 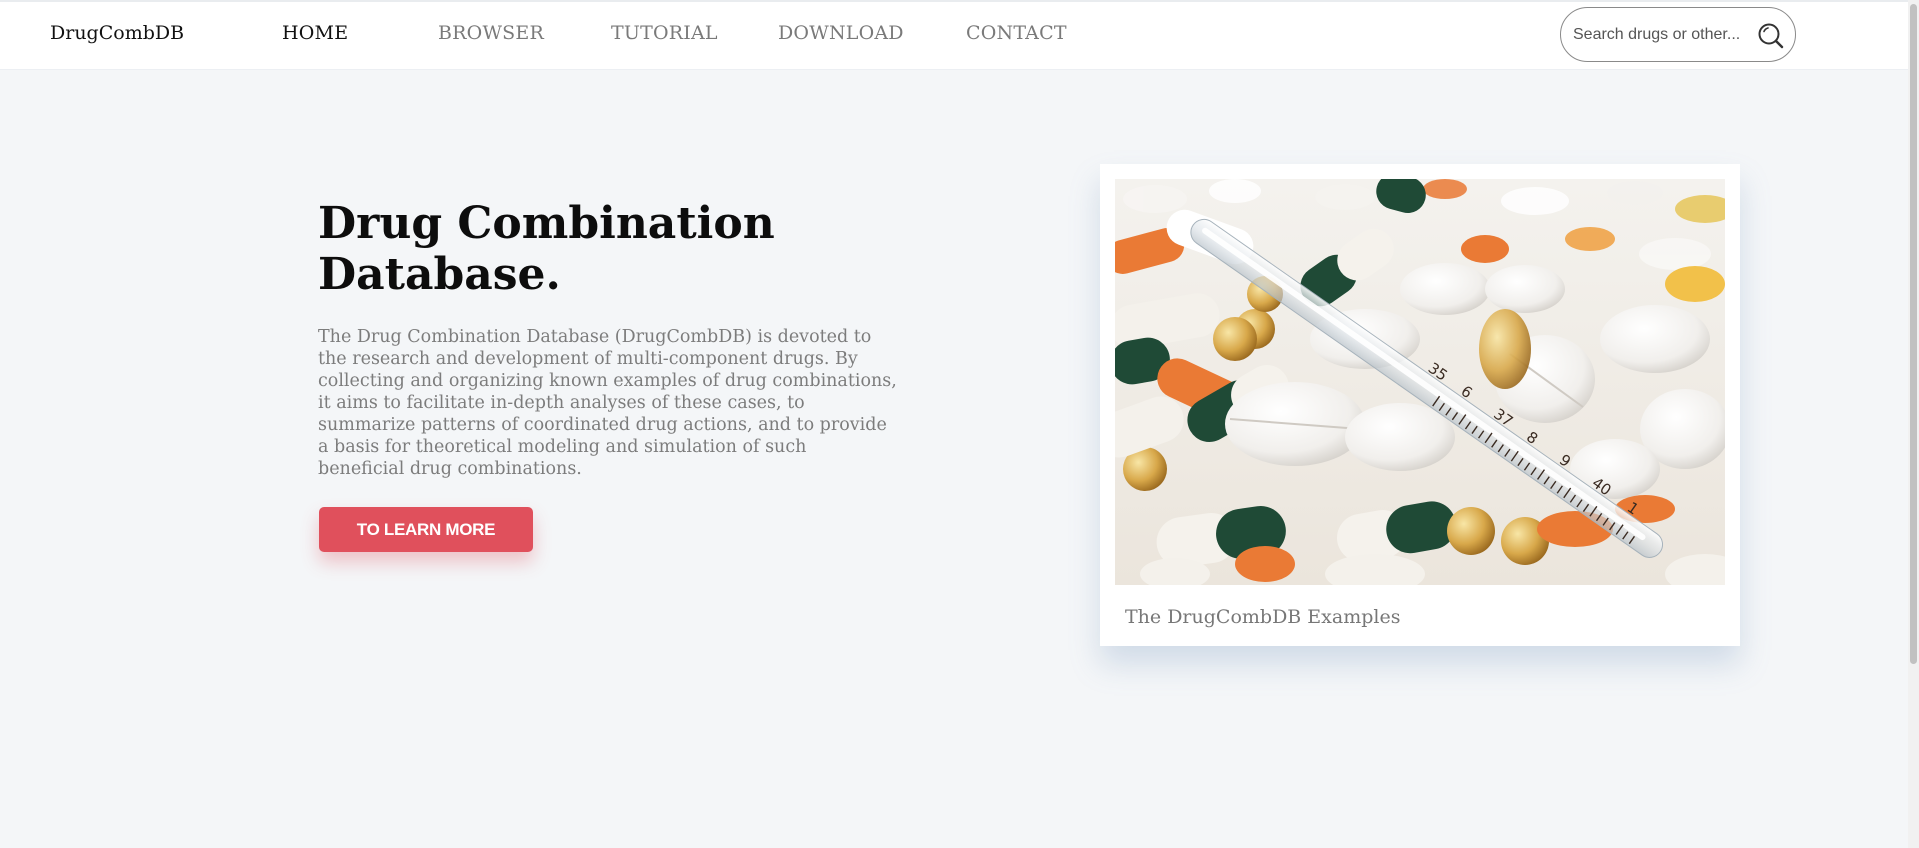 I want to click on search-icon, so click(x=1771, y=36).